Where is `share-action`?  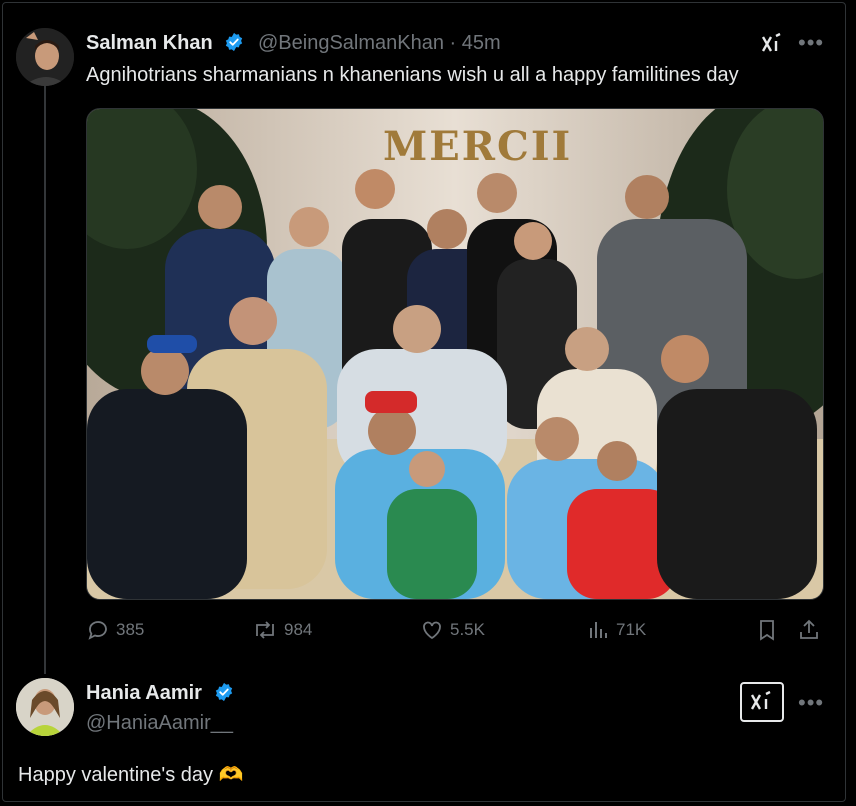
share-action is located at coordinates (809, 630).